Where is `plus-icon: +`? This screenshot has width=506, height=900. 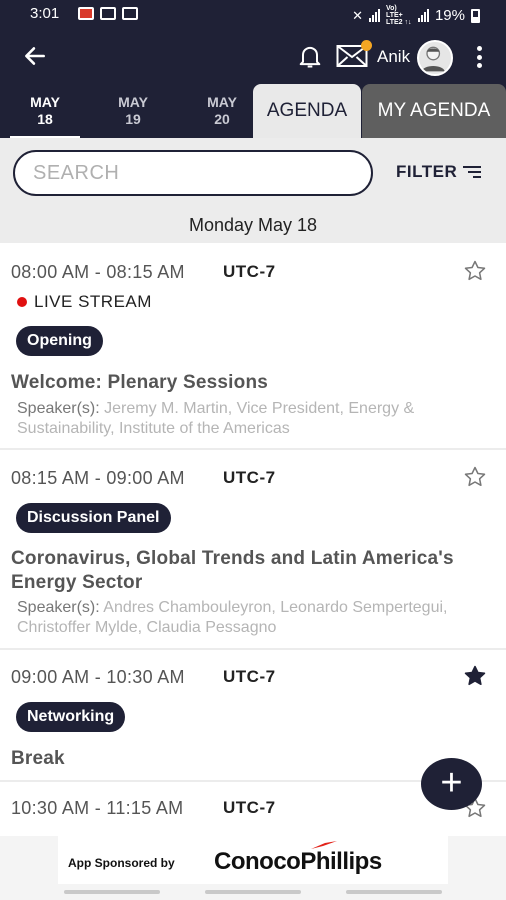
plus-icon: + is located at coordinates (451, 782).